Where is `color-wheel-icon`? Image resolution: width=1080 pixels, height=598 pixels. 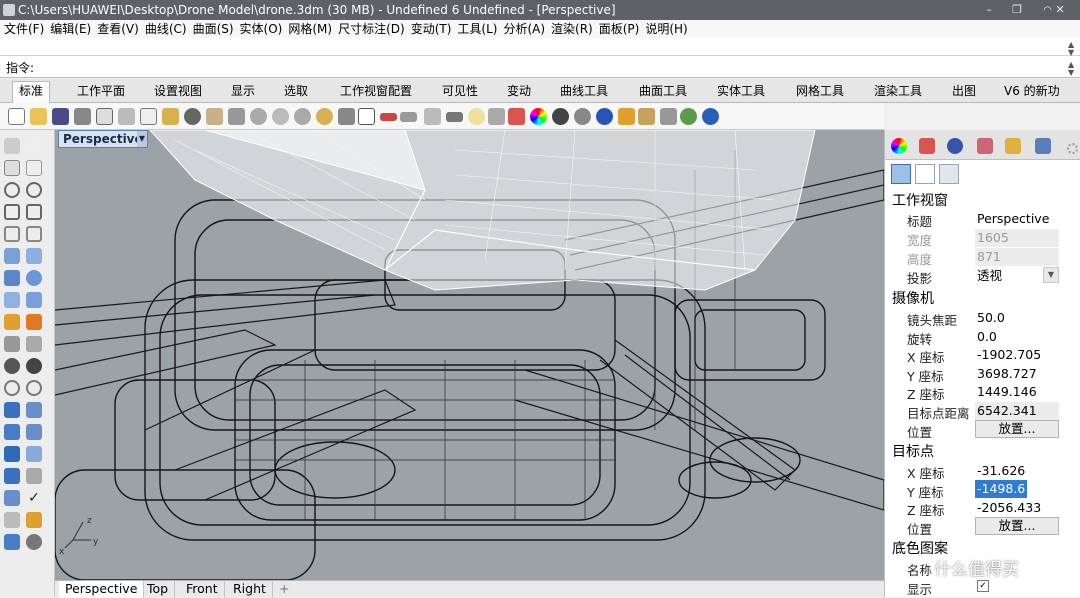
color-wheel-icon is located at coordinates (538, 116).